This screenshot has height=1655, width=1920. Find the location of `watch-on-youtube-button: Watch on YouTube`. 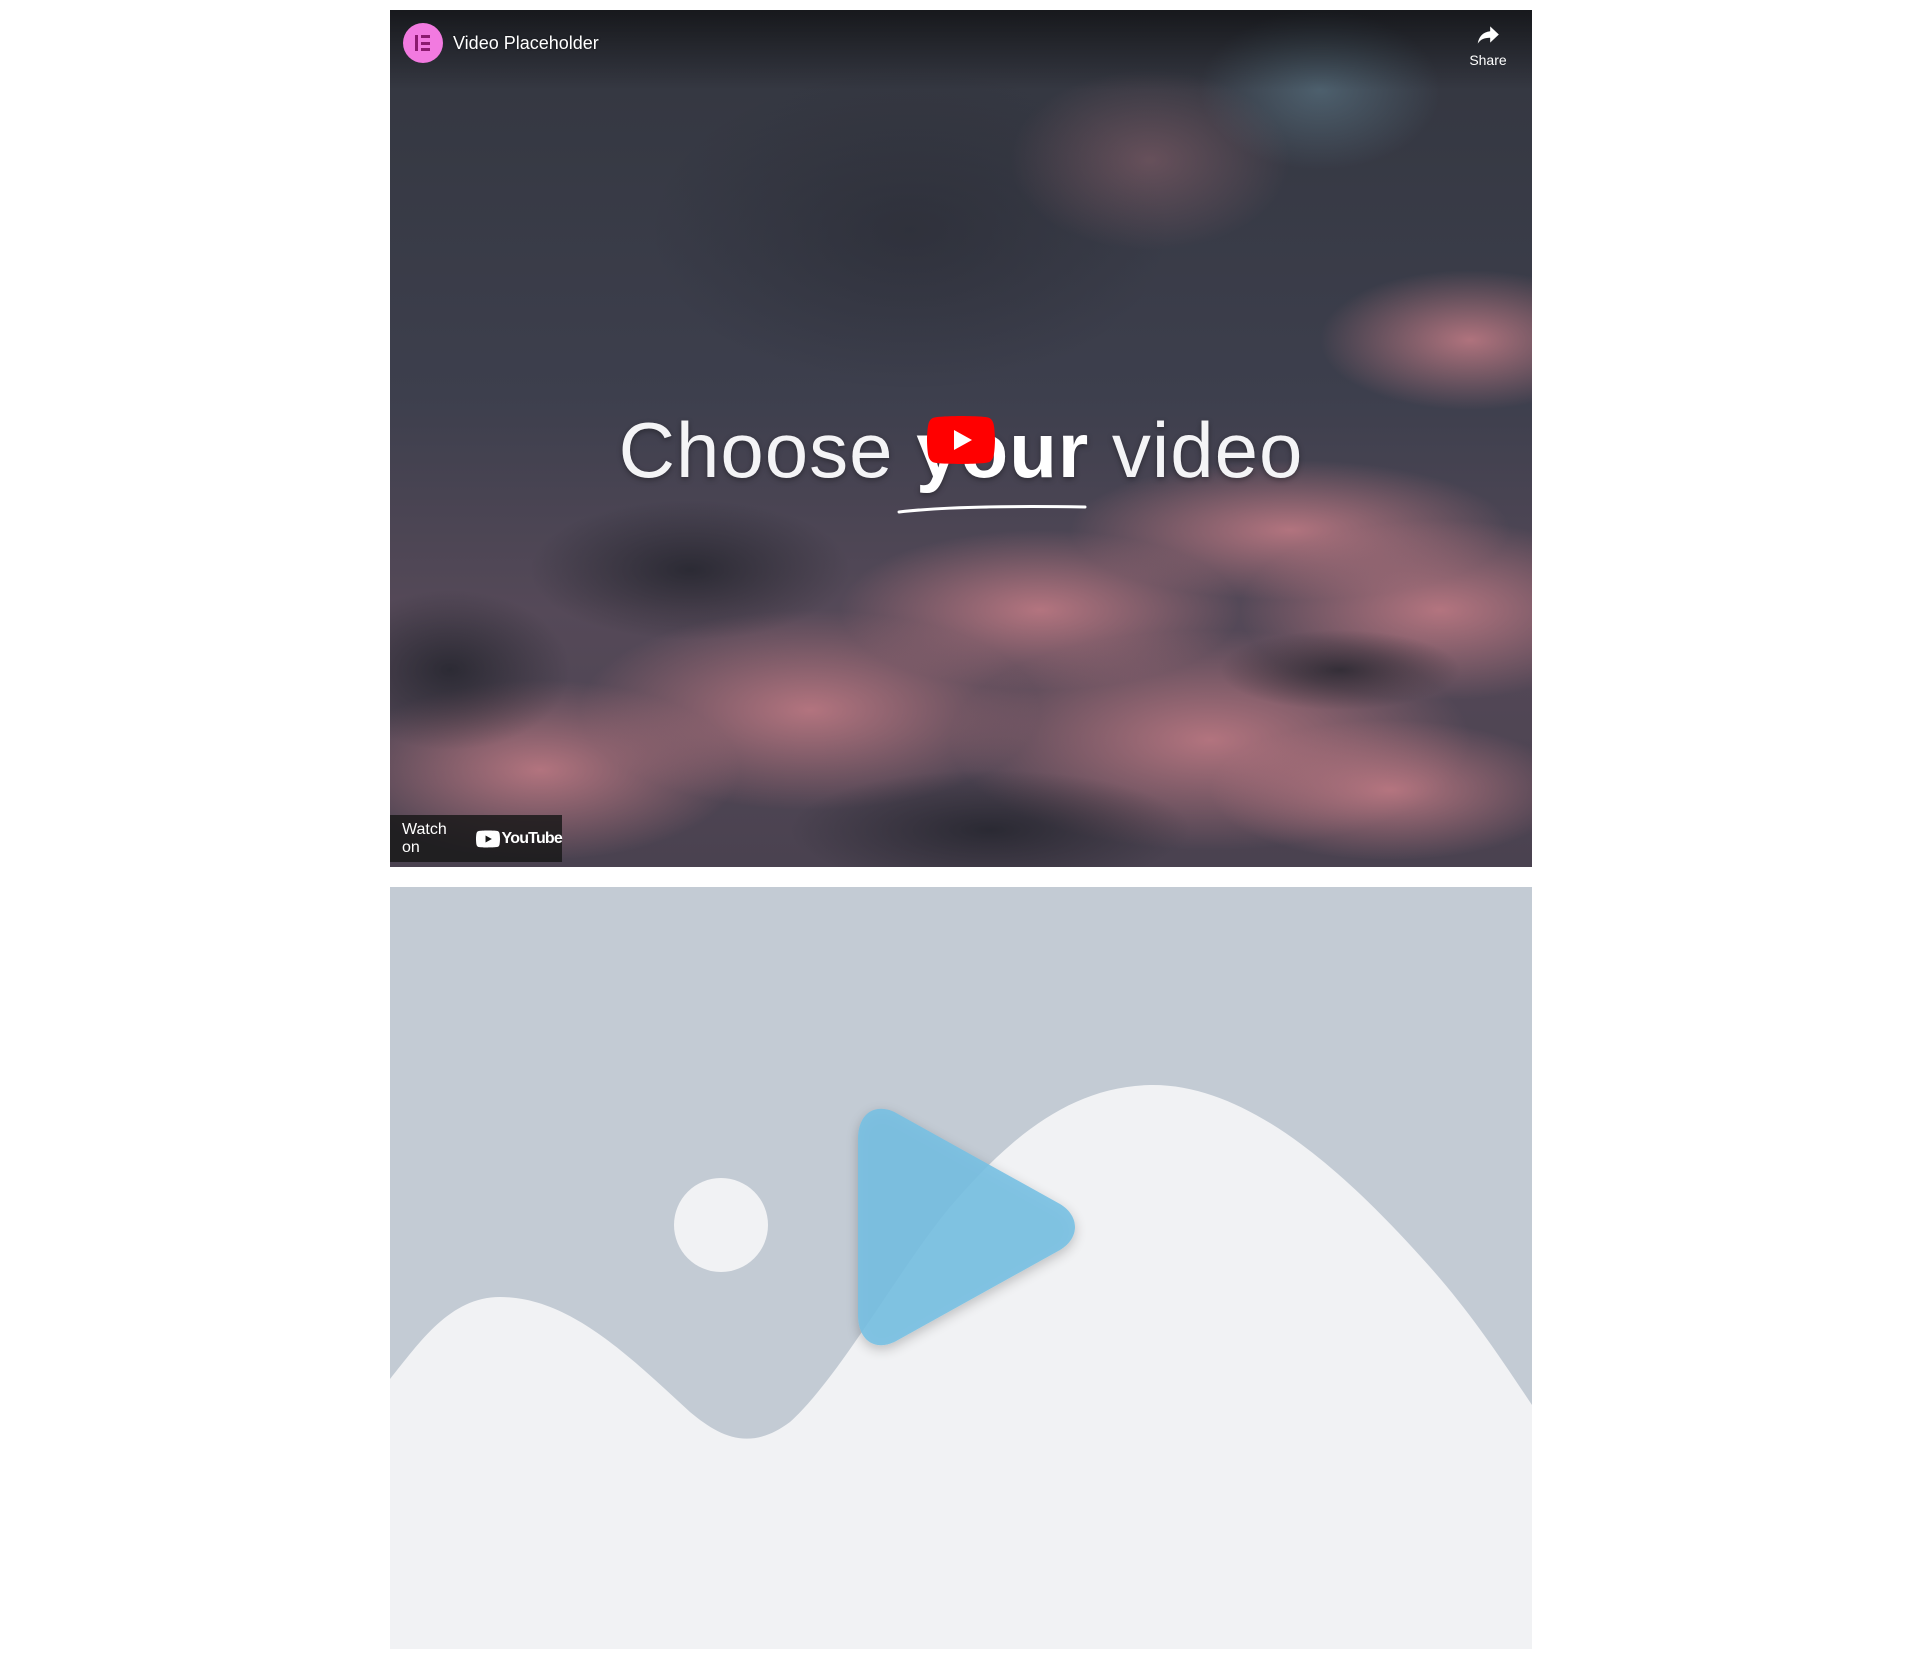

watch-on-youtube-button: Watch on YouTube is located at coordinates (476, 838).